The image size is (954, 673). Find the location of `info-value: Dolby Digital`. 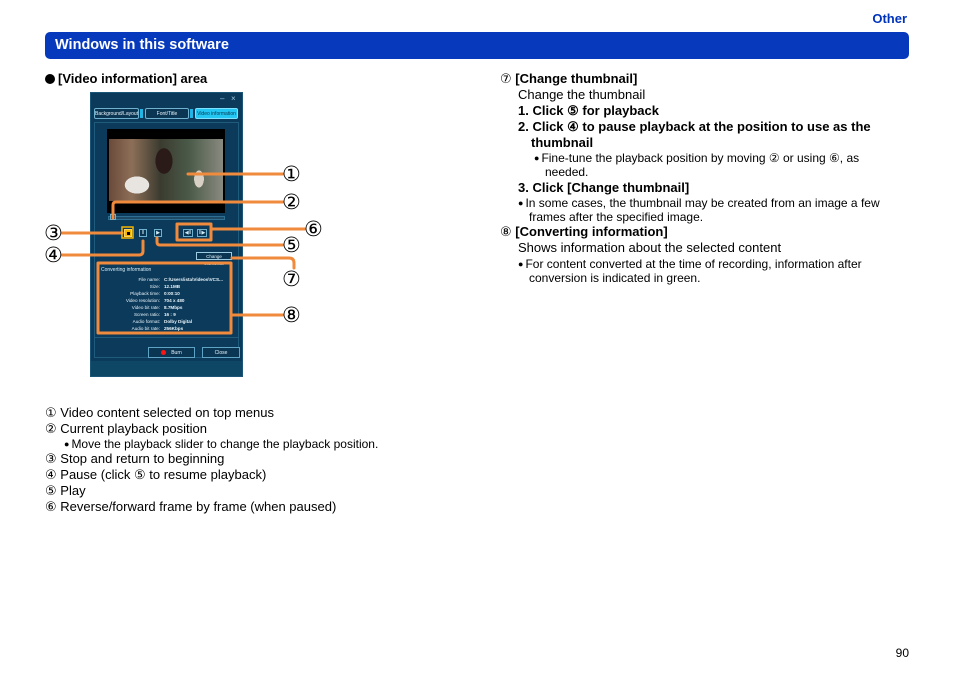

info-value: Dolby Digital is located at coordinates (178, 321).